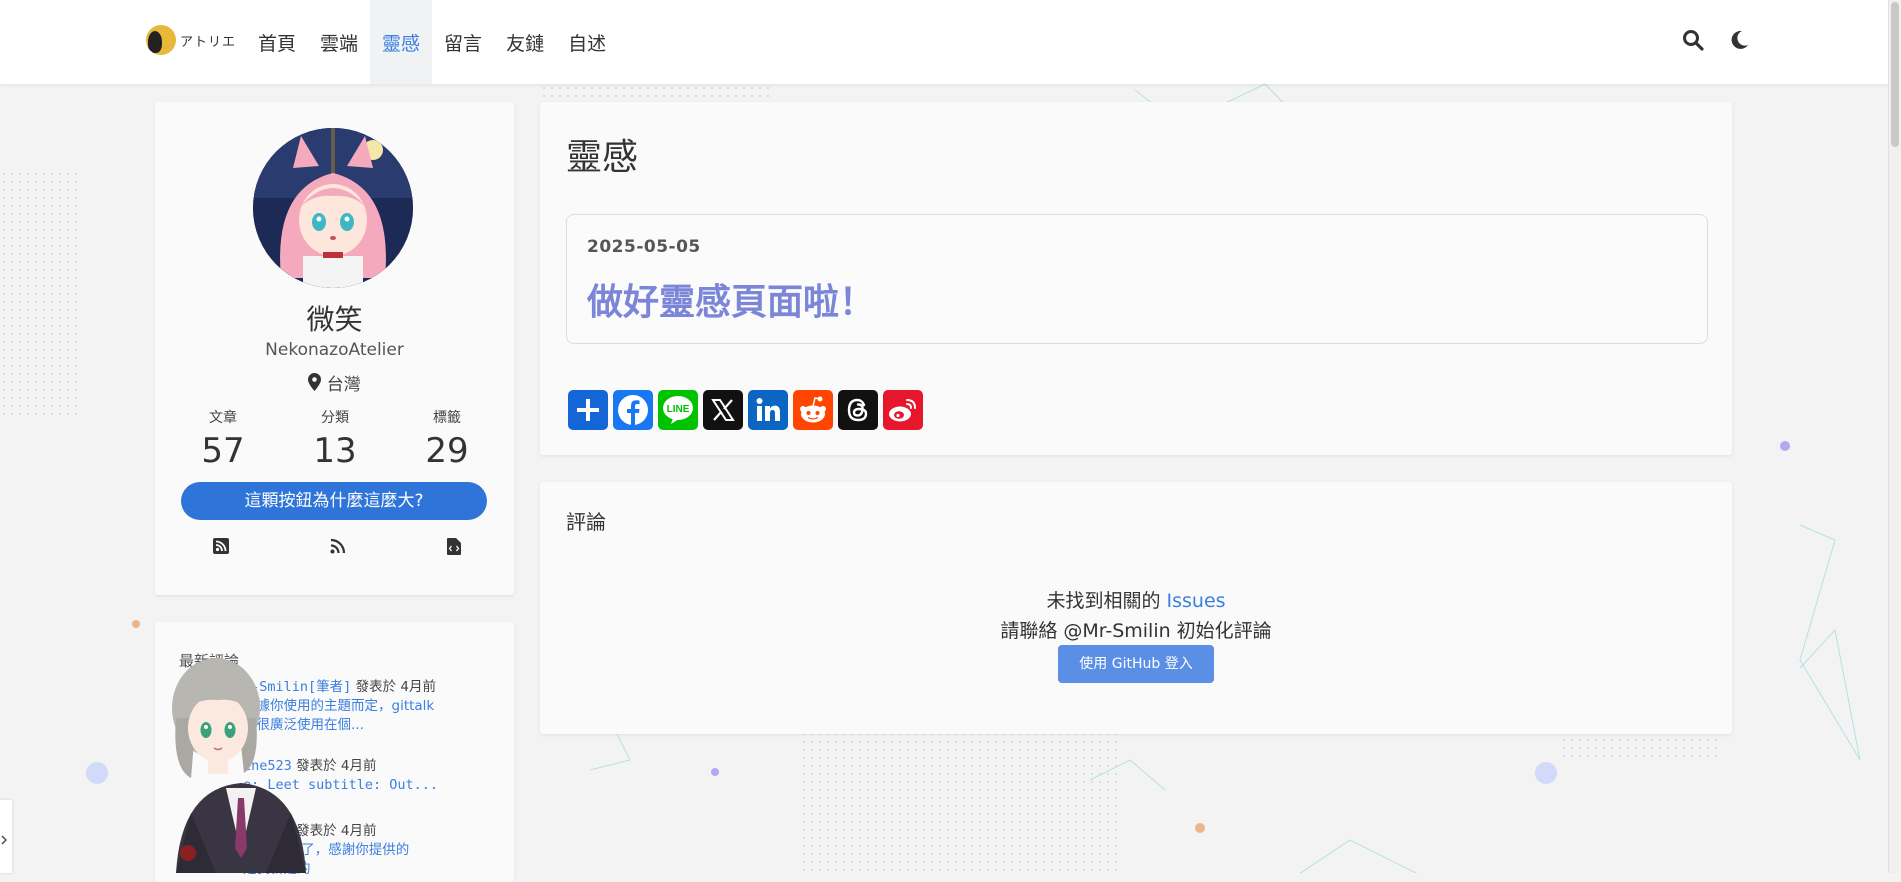 This screenshot has width=1901, height=882. What do you see at coordinates (208, 42) in the screenshot?
I see `brand-text: アトリエ` at bounding box center [208, 42].